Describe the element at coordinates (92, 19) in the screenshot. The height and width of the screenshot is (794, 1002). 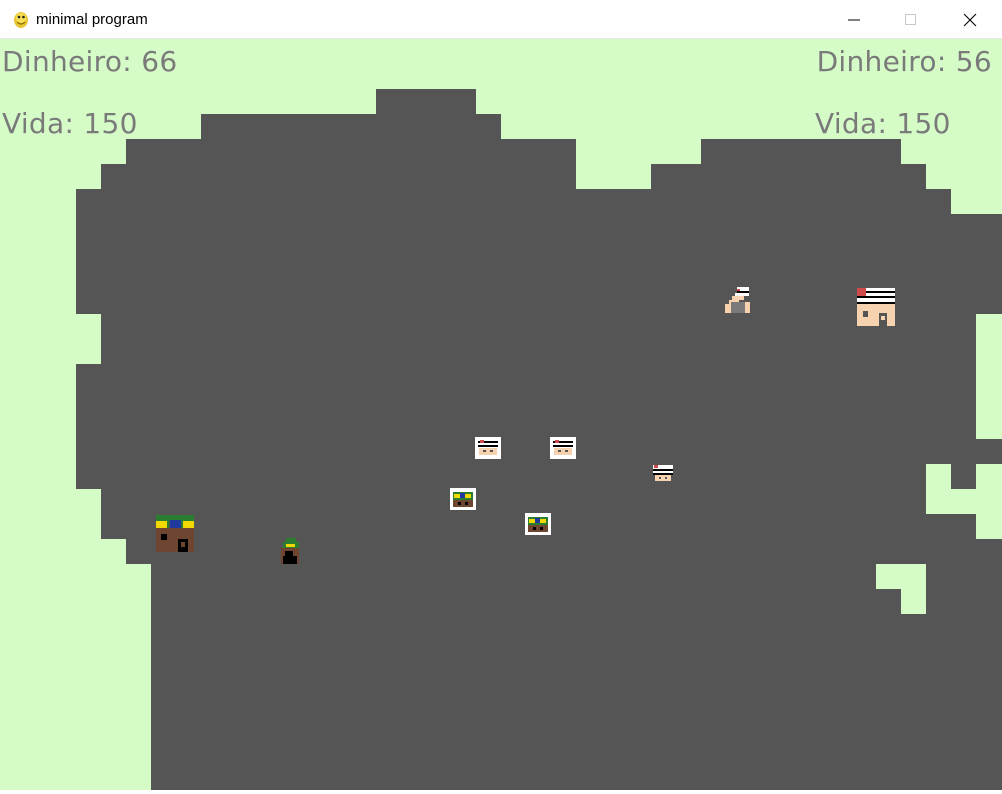
I see `window-title: minimal program` at that location.